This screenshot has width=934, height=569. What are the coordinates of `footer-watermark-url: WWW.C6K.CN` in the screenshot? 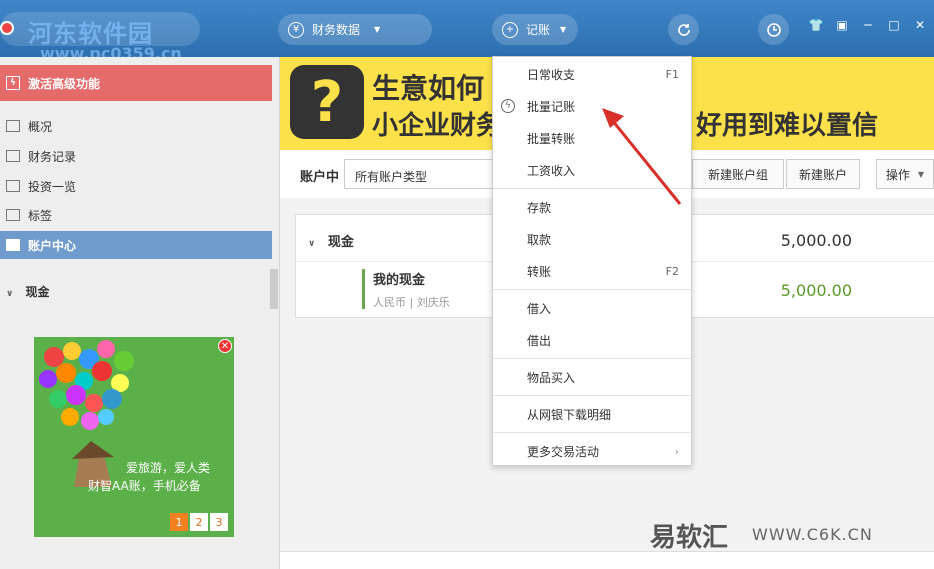 It's located at (812, 534).